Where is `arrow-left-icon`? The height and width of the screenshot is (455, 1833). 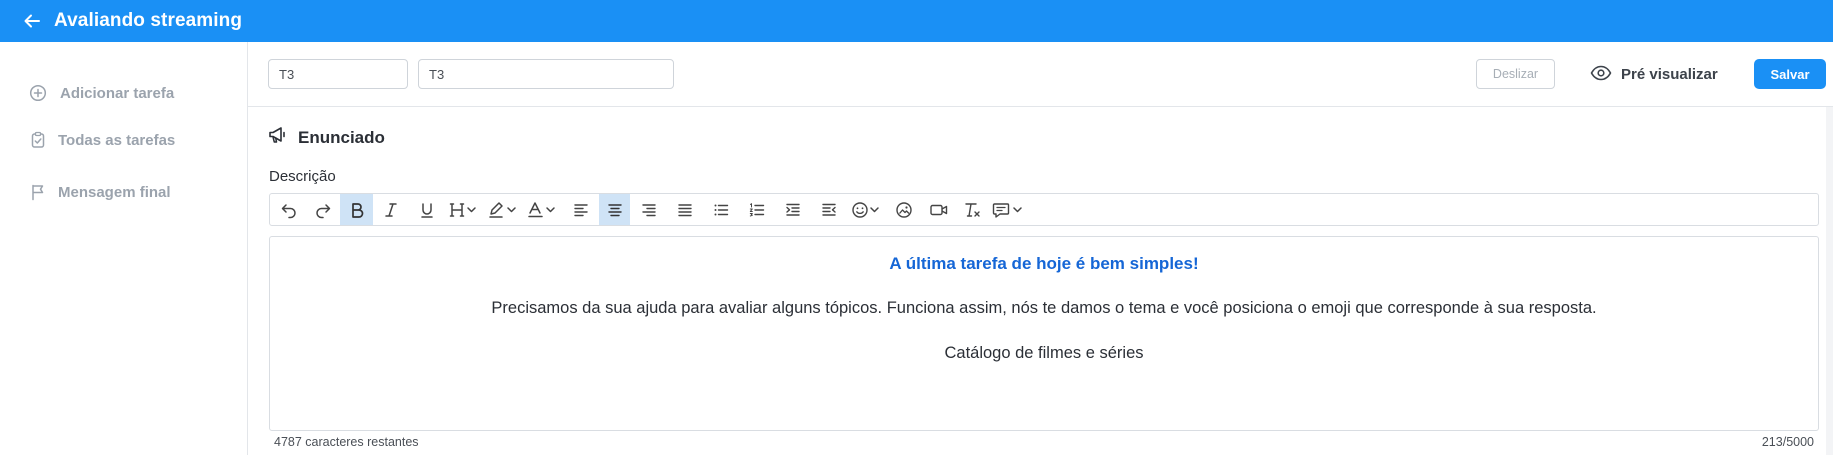
arrow-left-icon is located at coordinates (32, 21).